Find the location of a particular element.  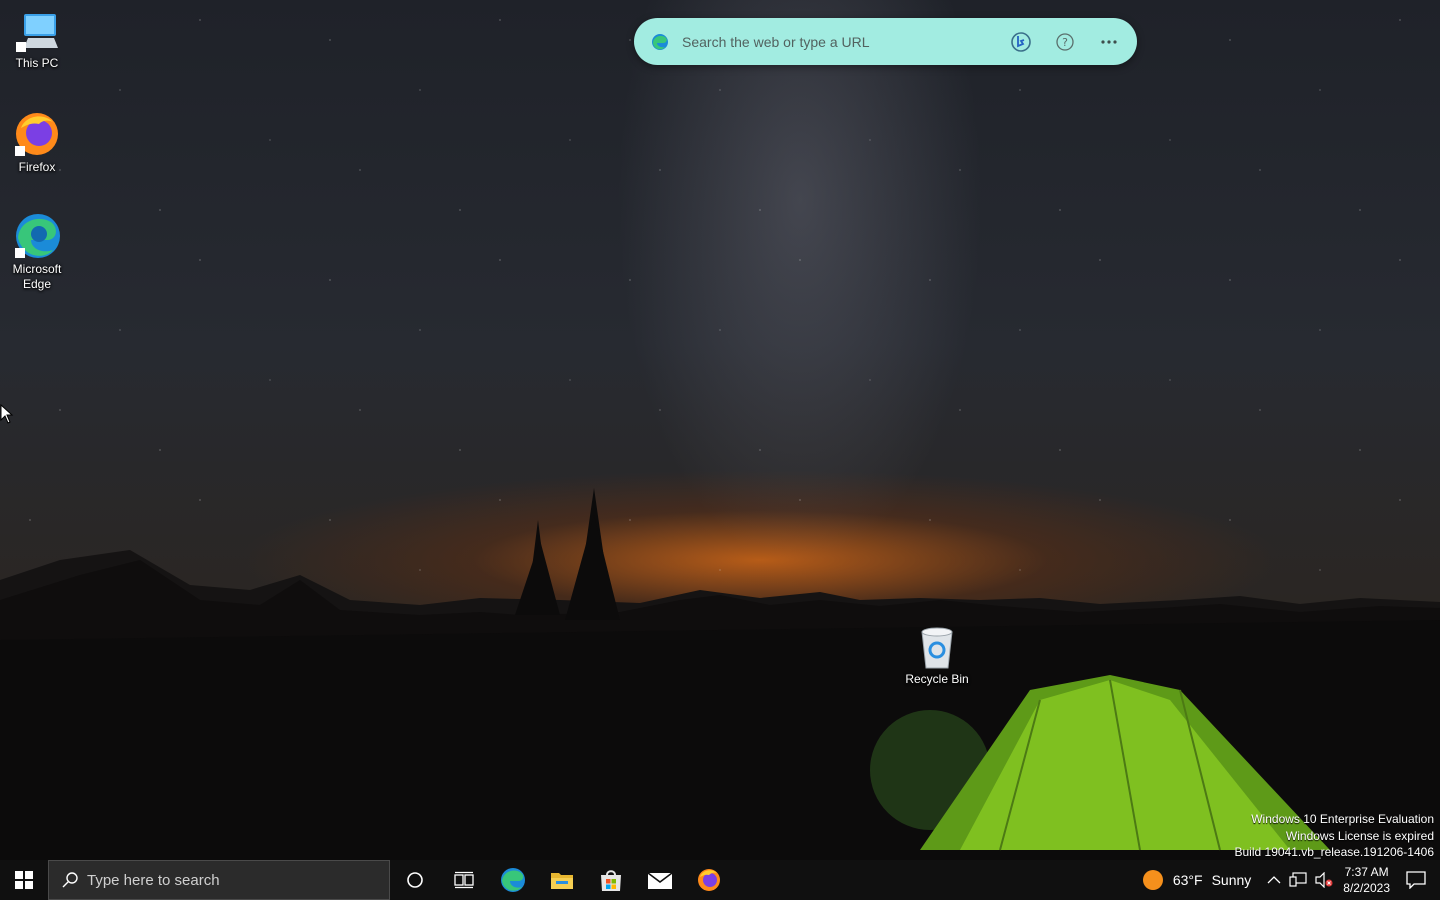

bing-chat-button is located at coordinates (1021, 42).